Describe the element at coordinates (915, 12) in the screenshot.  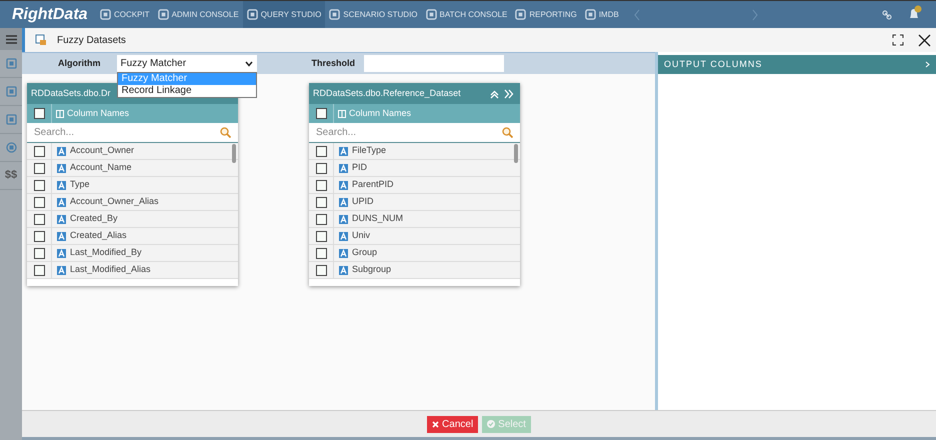
I see `bell-icon` at that location.